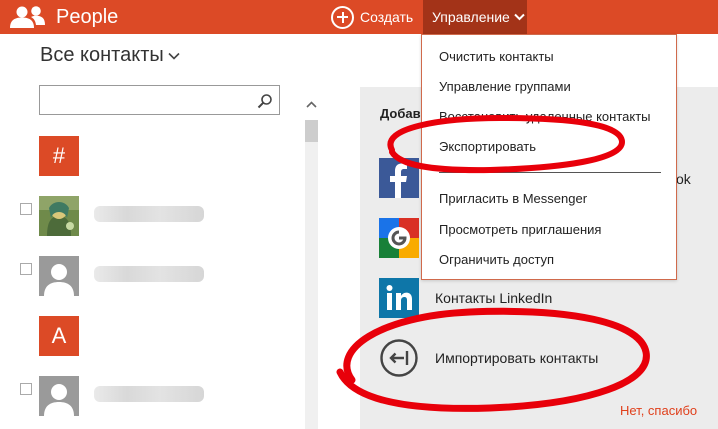  What do you see at coordinates (387, 17) in the screenshot?
I see `create-label: Создать` at bounding box center [387, 17].